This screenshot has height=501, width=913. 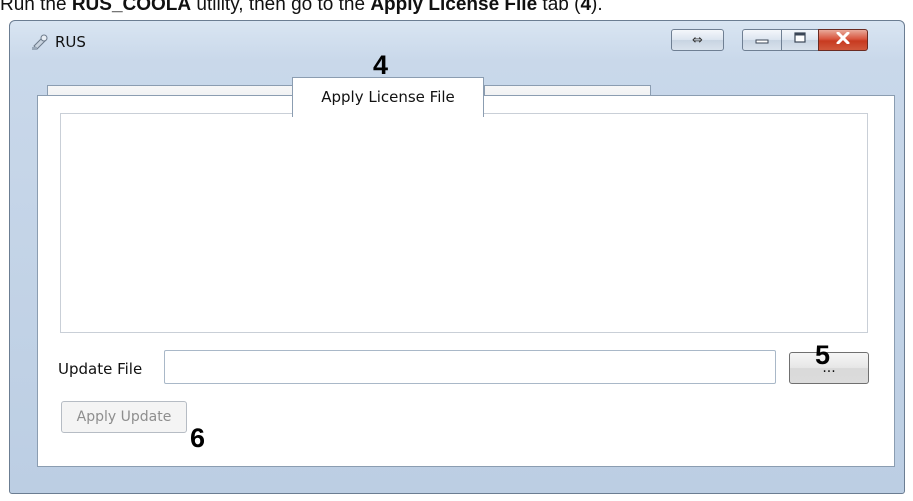 I want to click on instruction-prefix: Run the, so click(x=36, y=7).